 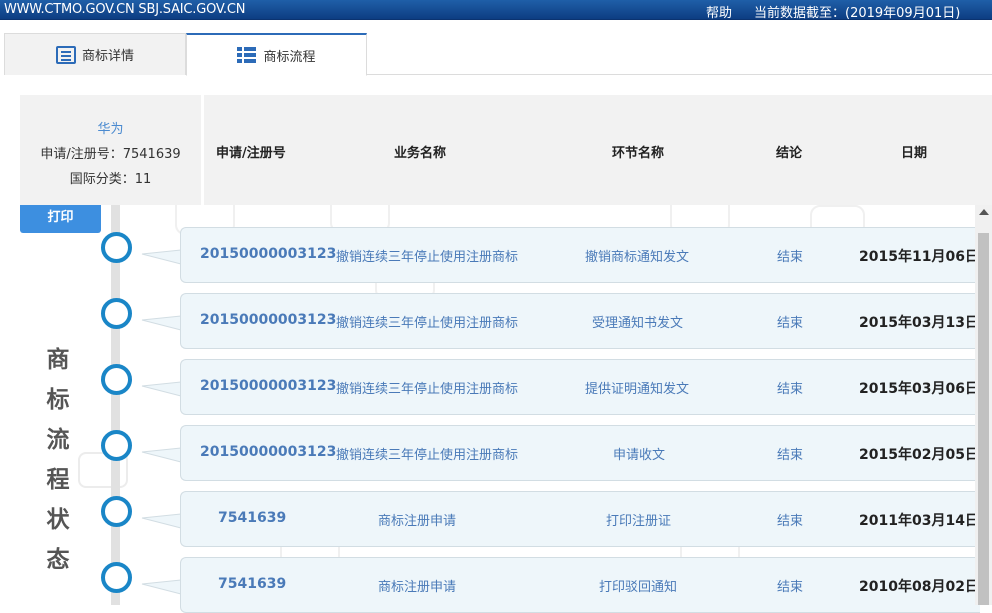 What do you see at coordinates (125, 9) in the screenshot?
I see `site-url: WWW.CTMO.GOV.CN SBJ.SAIC.GOV.CN` at bounding box center [125, 9].